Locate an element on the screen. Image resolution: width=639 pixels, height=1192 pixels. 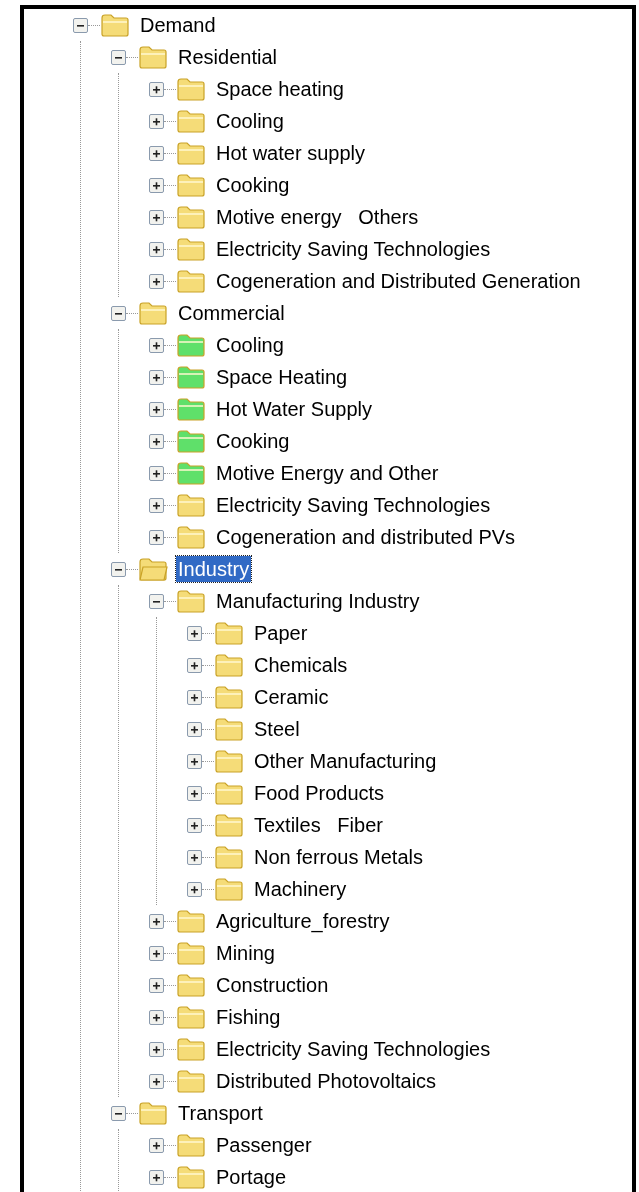
tree-item: Agriculture_forestry is located at coordinates (303, 921).